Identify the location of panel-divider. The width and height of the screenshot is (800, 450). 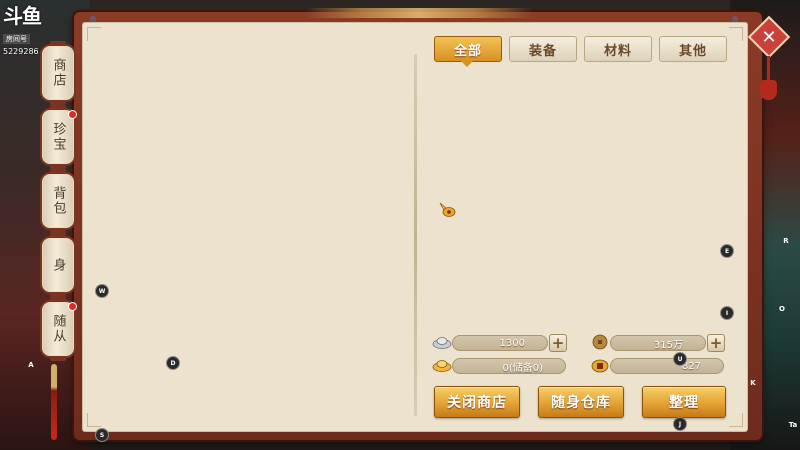
(415, 235).